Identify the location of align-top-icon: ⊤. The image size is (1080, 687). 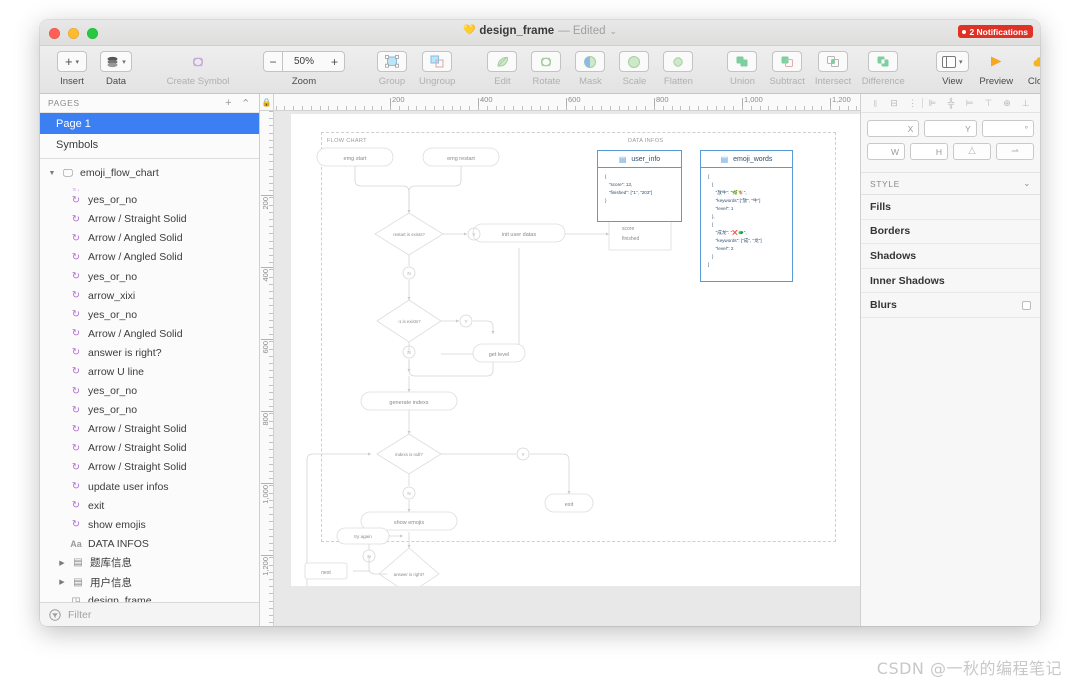
(988, 103).